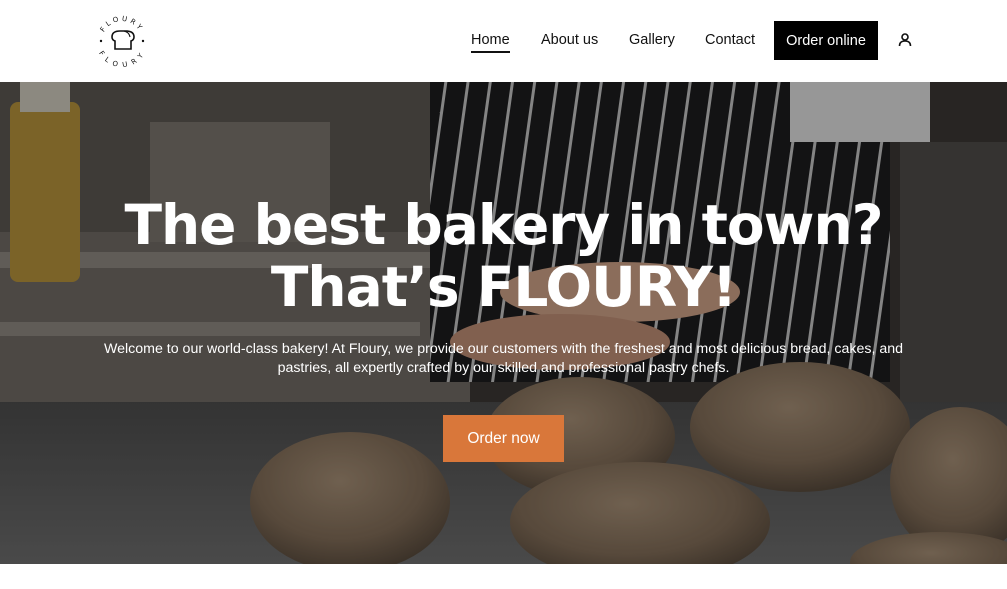 This screenshot has height=589, width=1007. Describe the element at coordinates (569, 40) in the screenshot. I see `nav-about-us: About us` at that location.